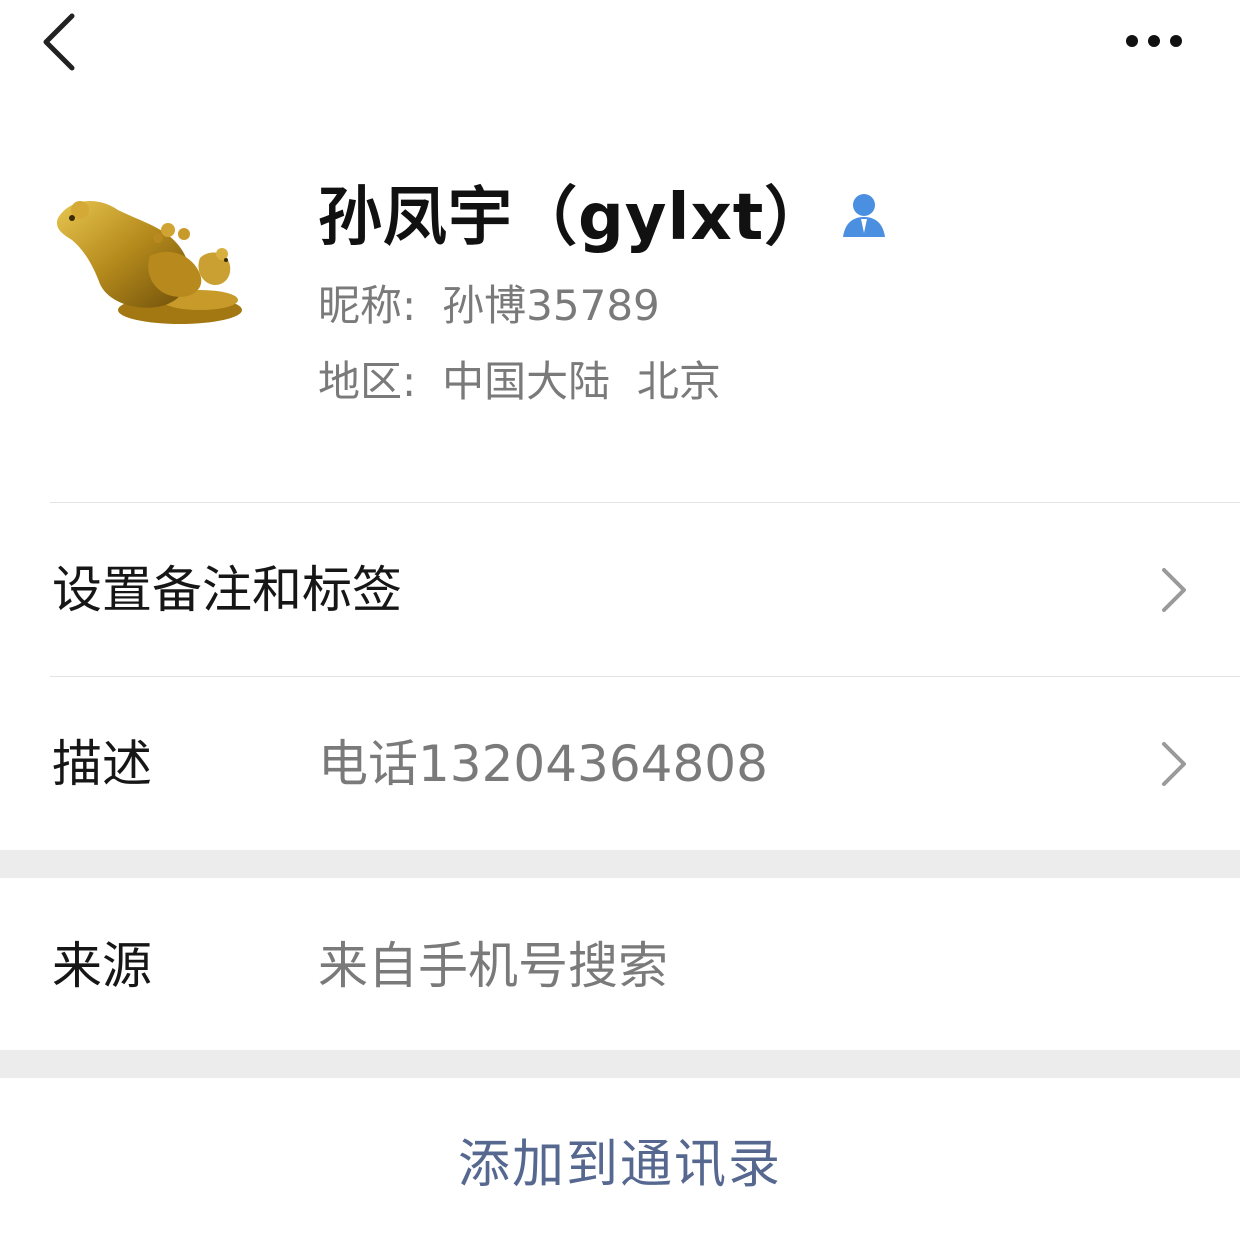  I want to click on back-button, so click(60, 43).